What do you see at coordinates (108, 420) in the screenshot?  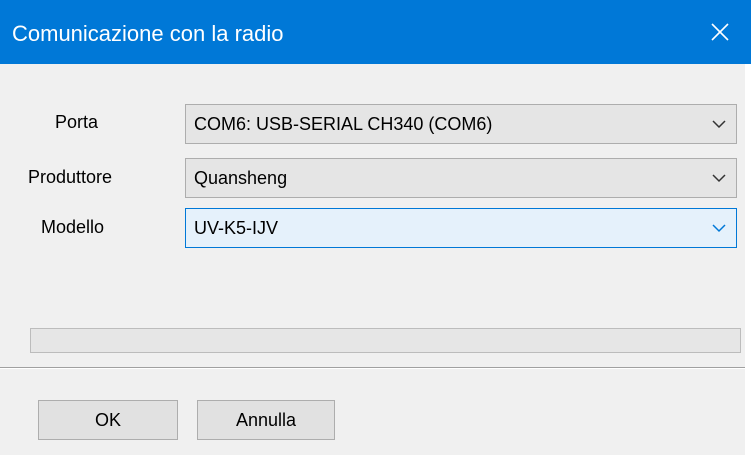 I see `ok-button: OK` at bounding box center [108, 420].